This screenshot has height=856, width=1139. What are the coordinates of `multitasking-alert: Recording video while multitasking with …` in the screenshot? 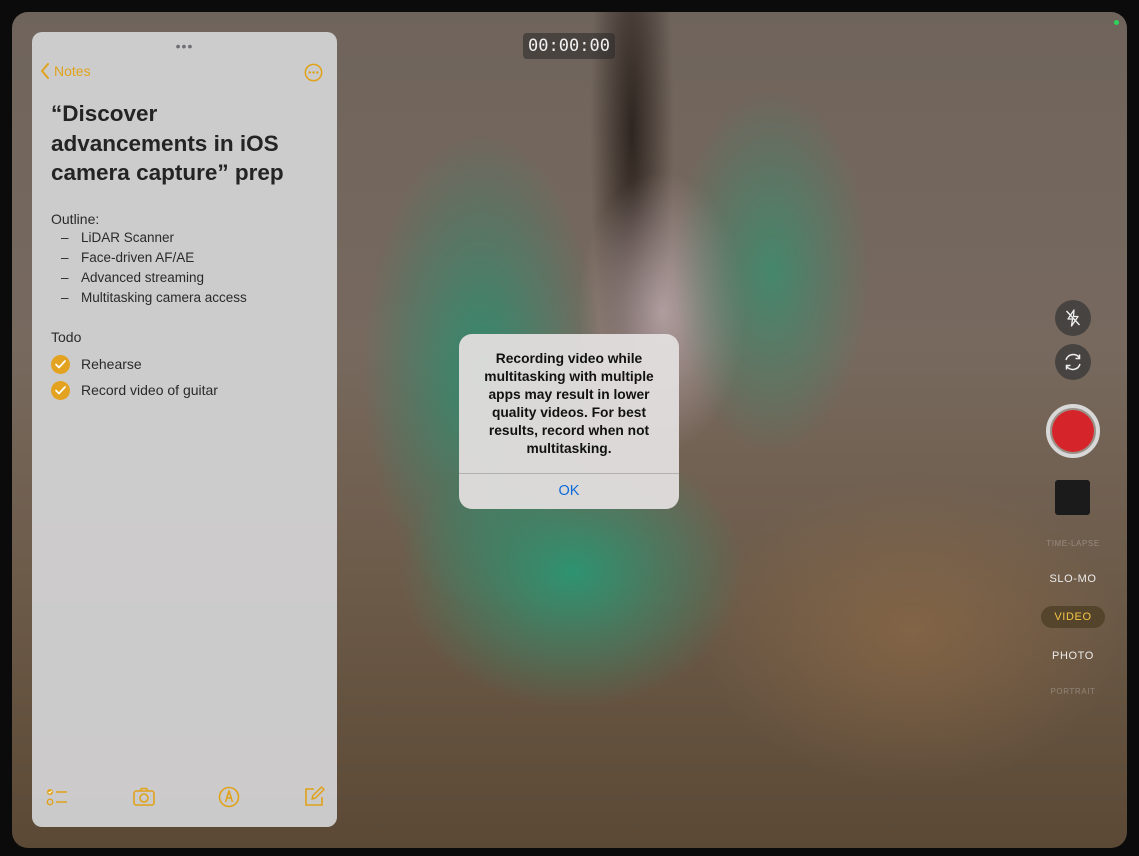 It's located at (569, 421).